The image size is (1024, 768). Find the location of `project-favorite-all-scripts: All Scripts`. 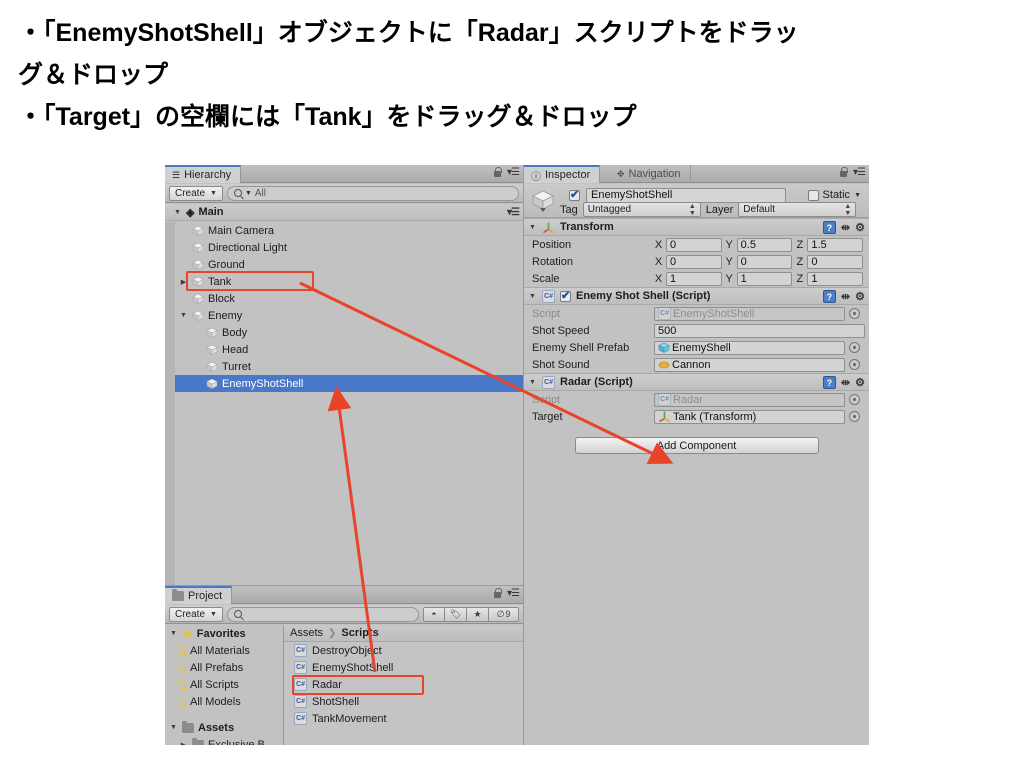

project-favorite-all-scripts: All Scripts is located at coordinates (224, 684).